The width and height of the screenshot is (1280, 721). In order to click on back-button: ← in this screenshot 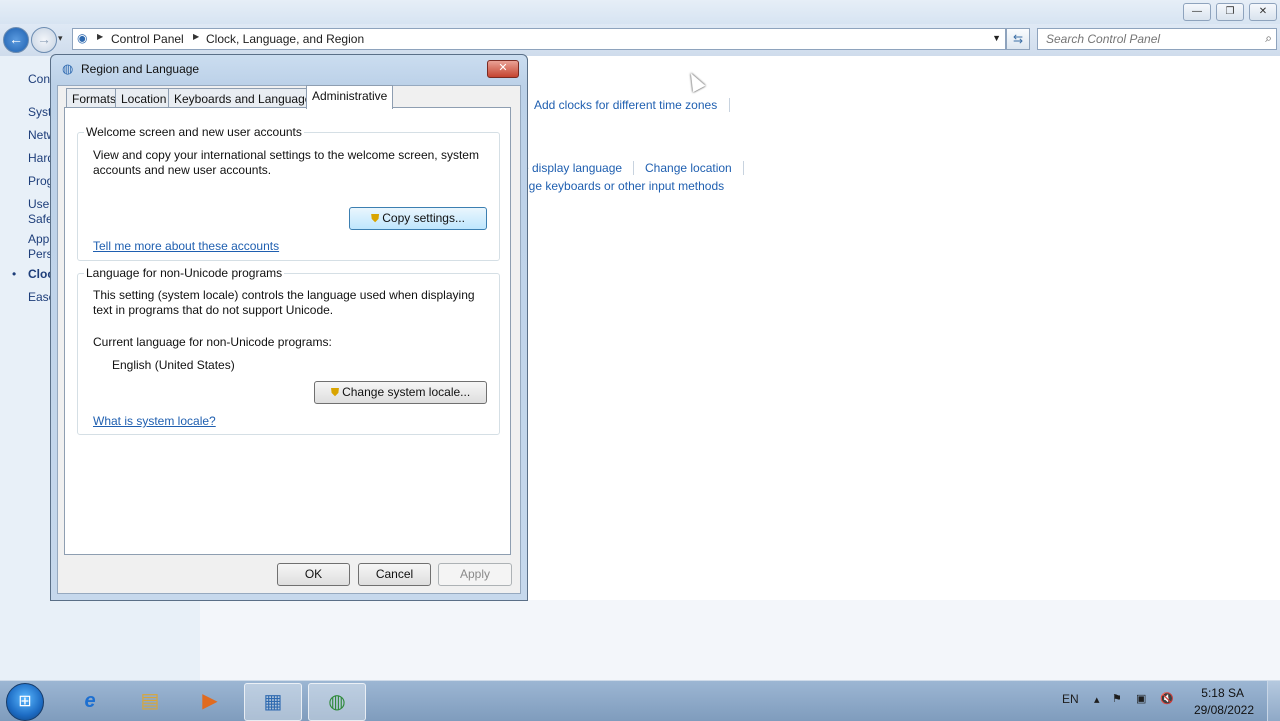, I will do `click(16, 40)`.